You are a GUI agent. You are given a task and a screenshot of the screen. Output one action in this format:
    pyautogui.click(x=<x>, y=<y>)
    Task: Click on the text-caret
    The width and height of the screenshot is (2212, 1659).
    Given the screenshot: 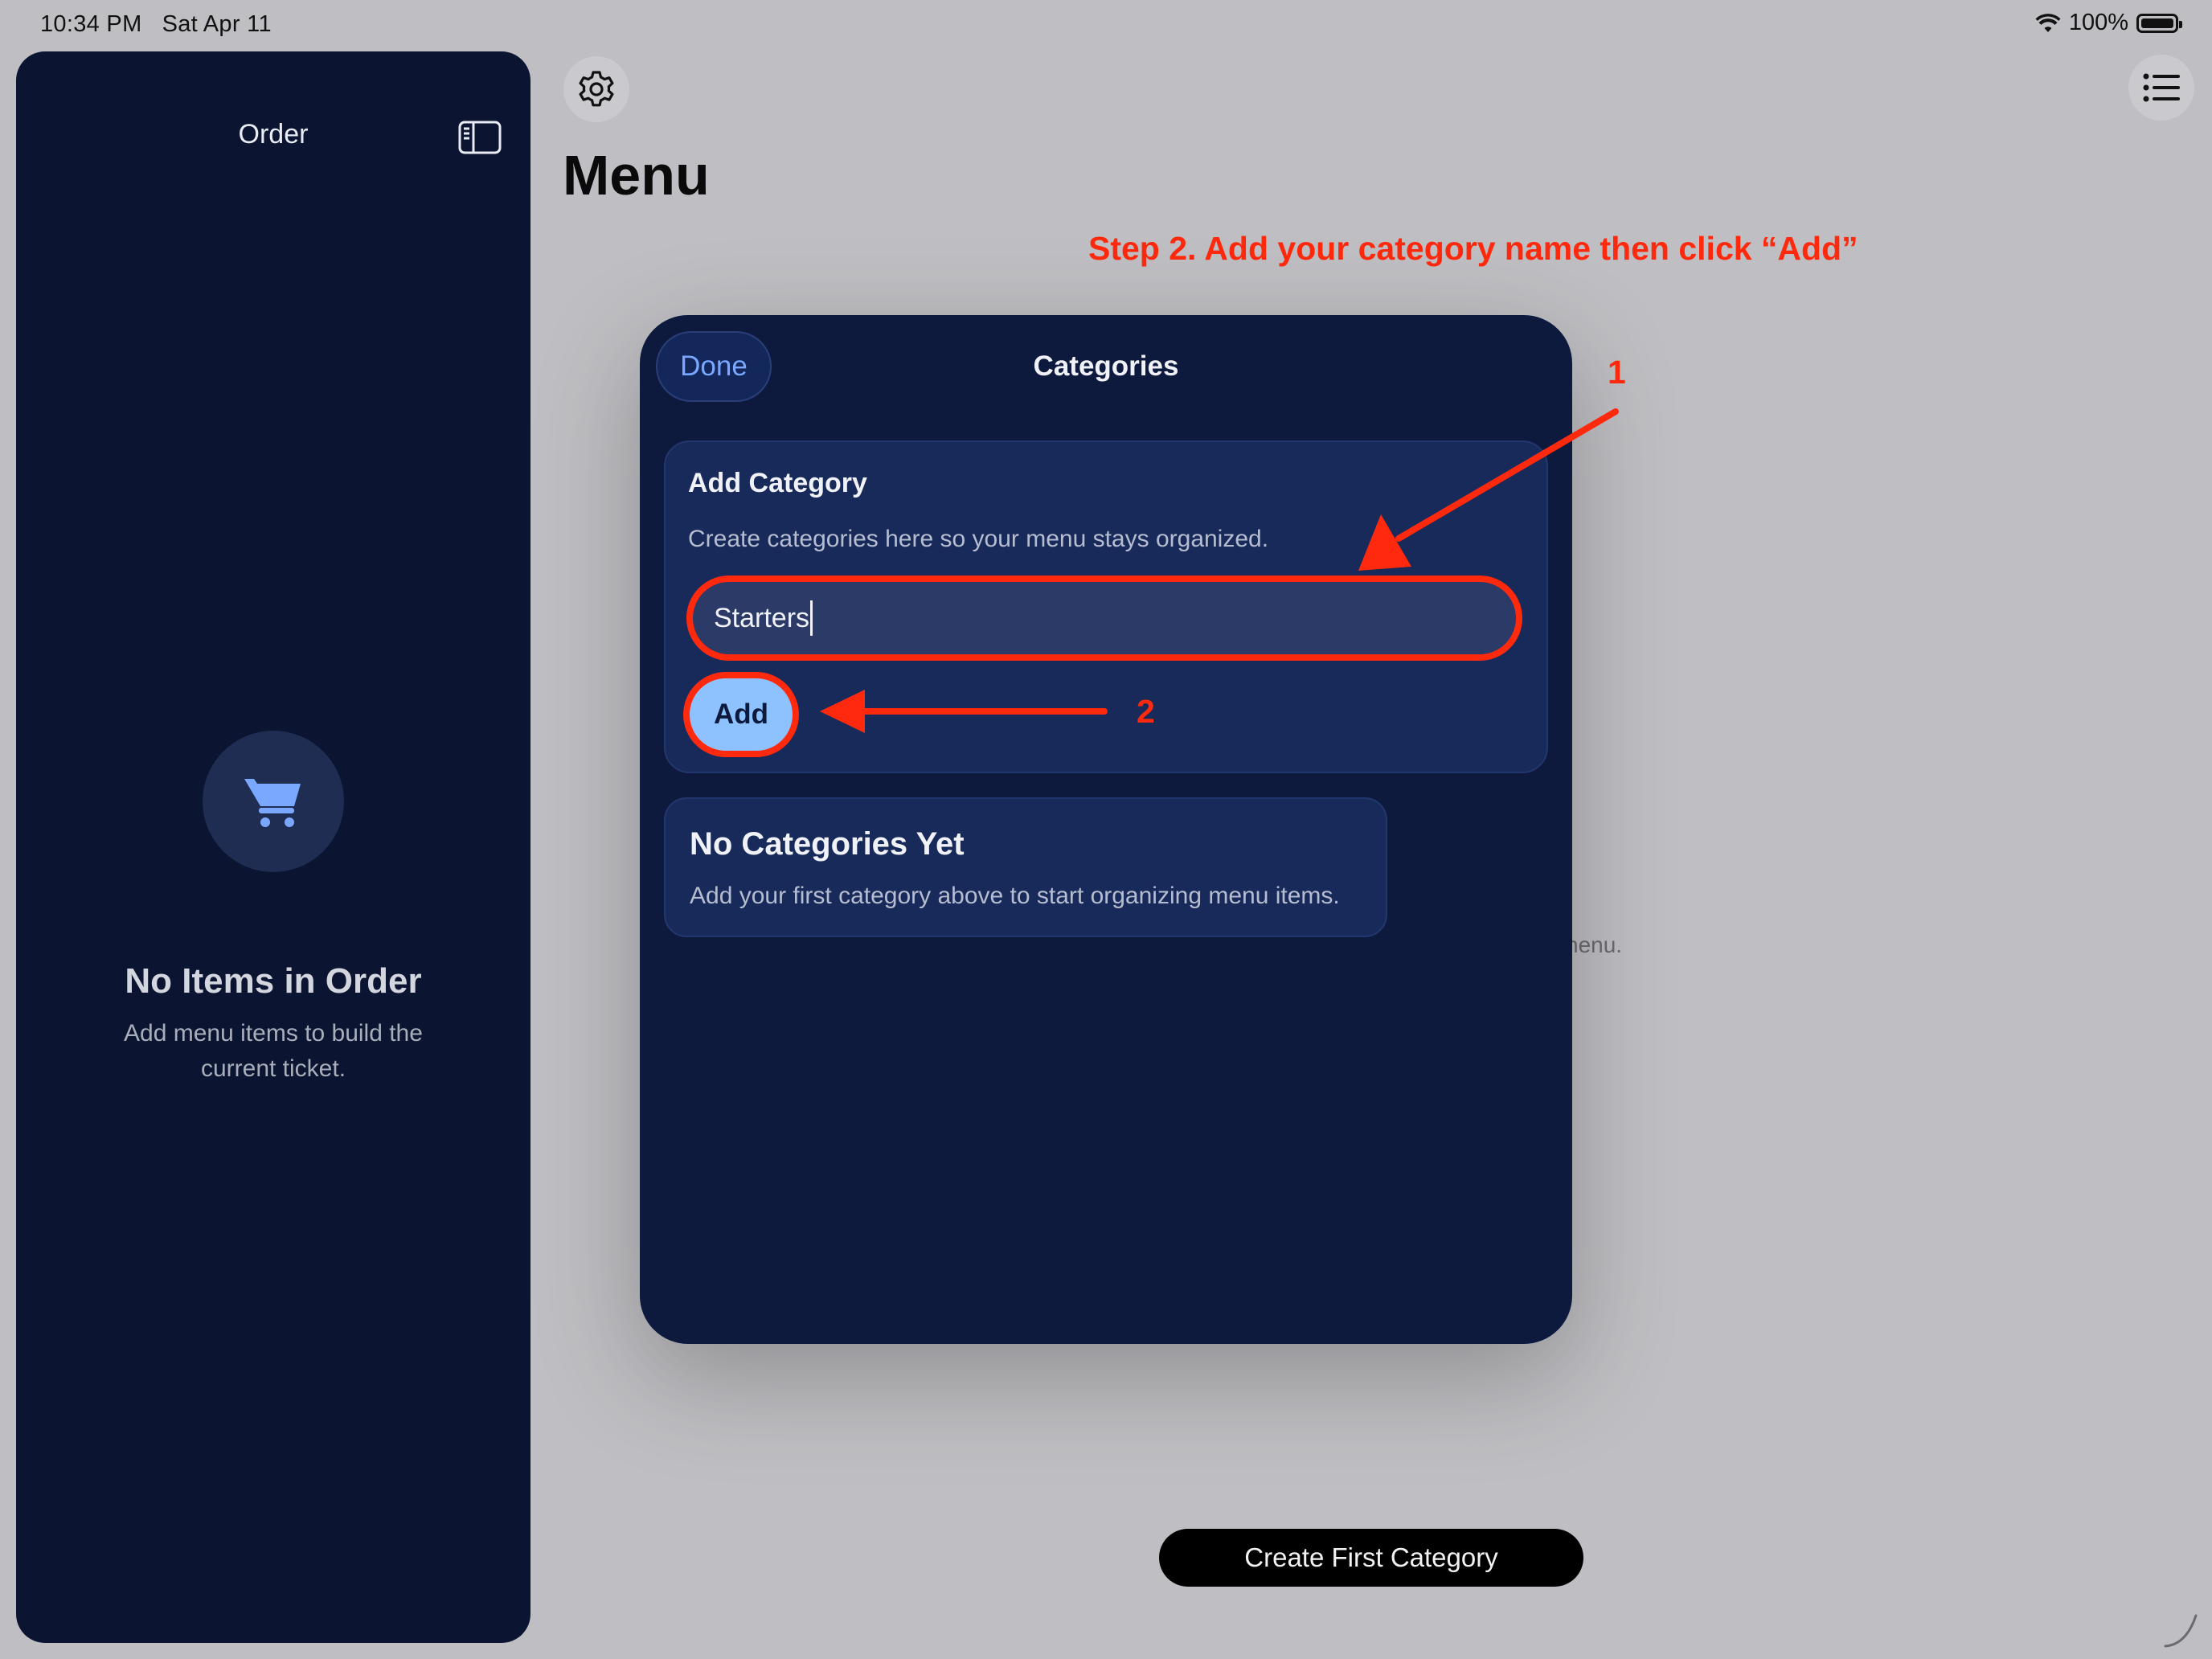 What is the action you would take?
    pyautogui.click(x=811, y=618)
    